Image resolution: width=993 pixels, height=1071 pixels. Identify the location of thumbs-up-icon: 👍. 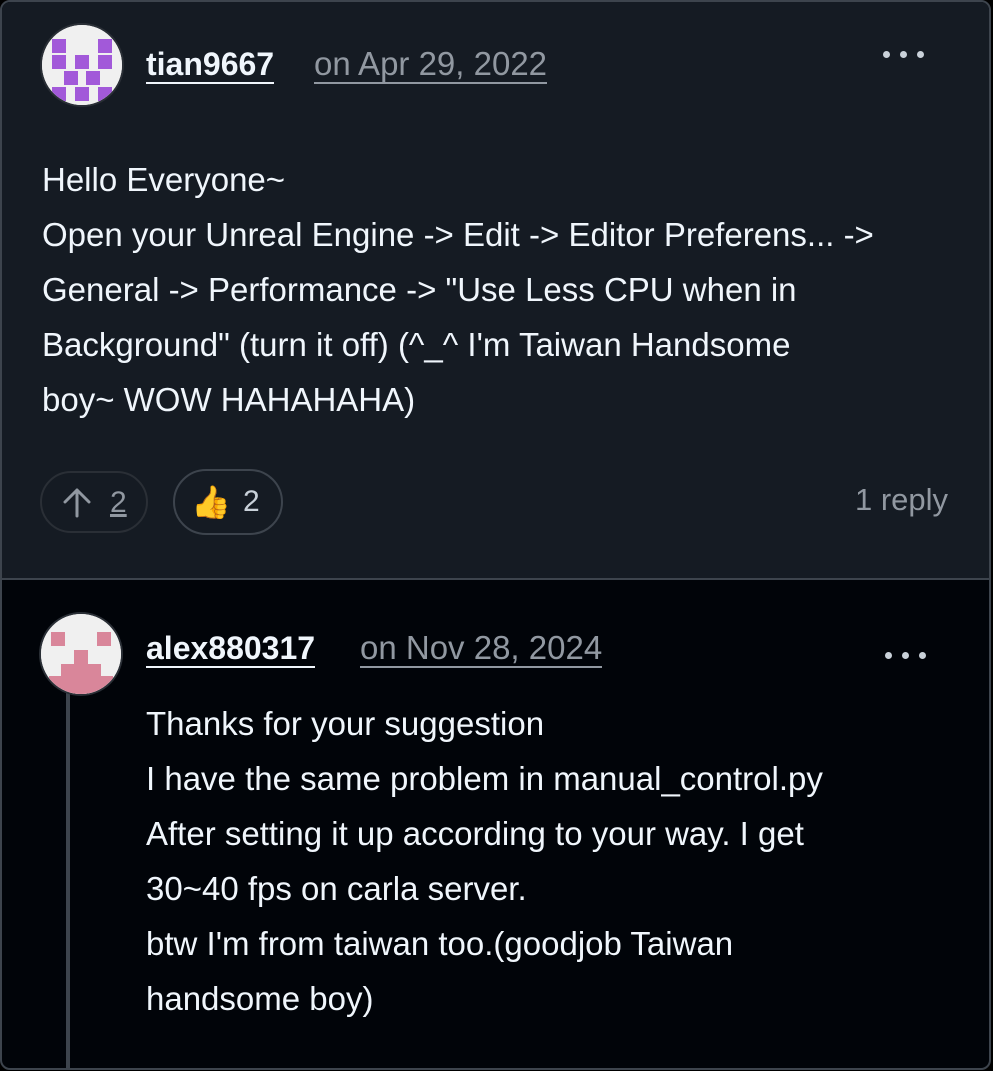
(211, 502).